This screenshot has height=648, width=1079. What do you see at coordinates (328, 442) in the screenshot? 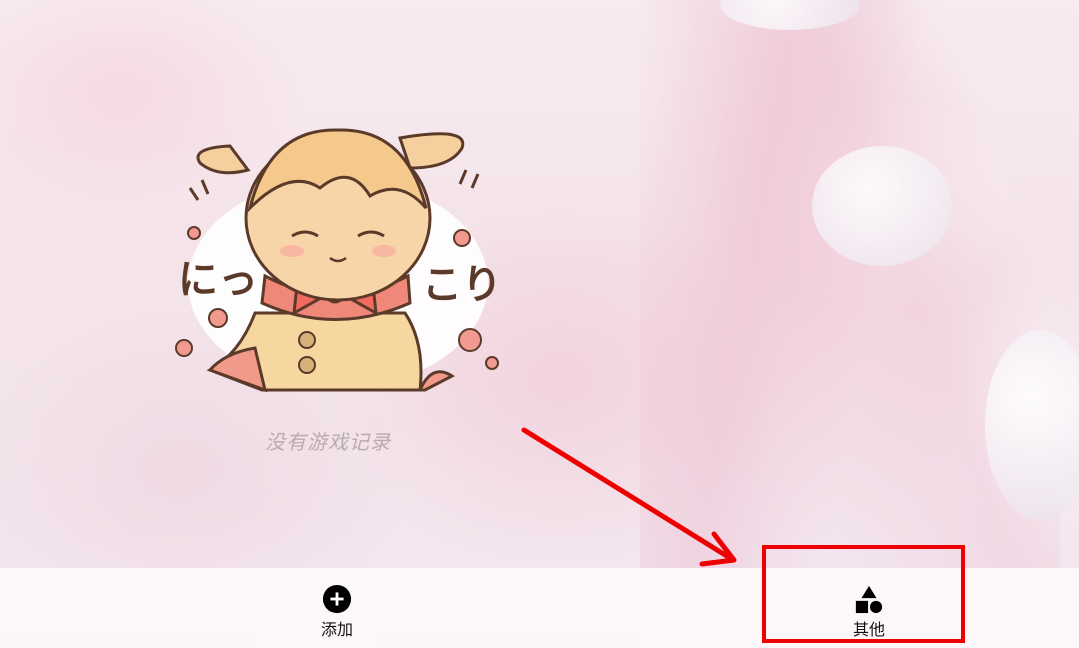
I see `empty-state-message: 没有游戏记录` at bounding box center [328, 442].